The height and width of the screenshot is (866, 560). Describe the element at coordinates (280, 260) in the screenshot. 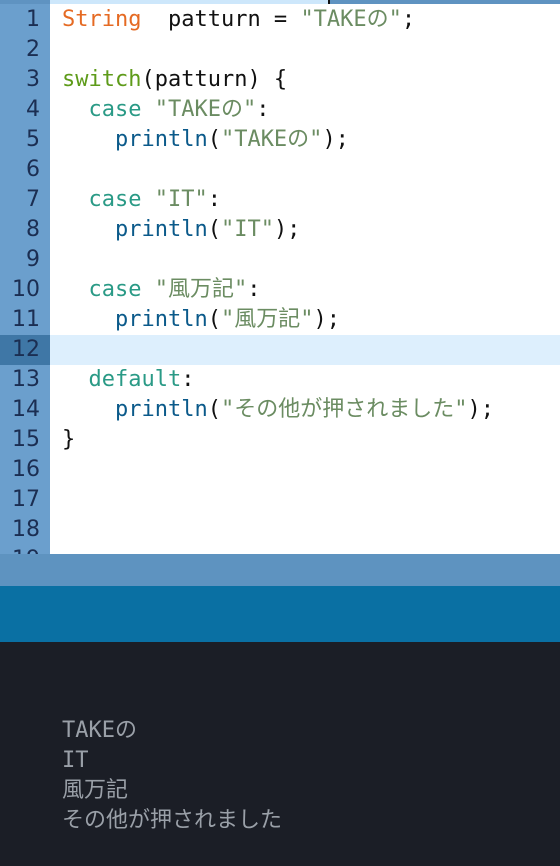

I see `code-line: 9` at that location.